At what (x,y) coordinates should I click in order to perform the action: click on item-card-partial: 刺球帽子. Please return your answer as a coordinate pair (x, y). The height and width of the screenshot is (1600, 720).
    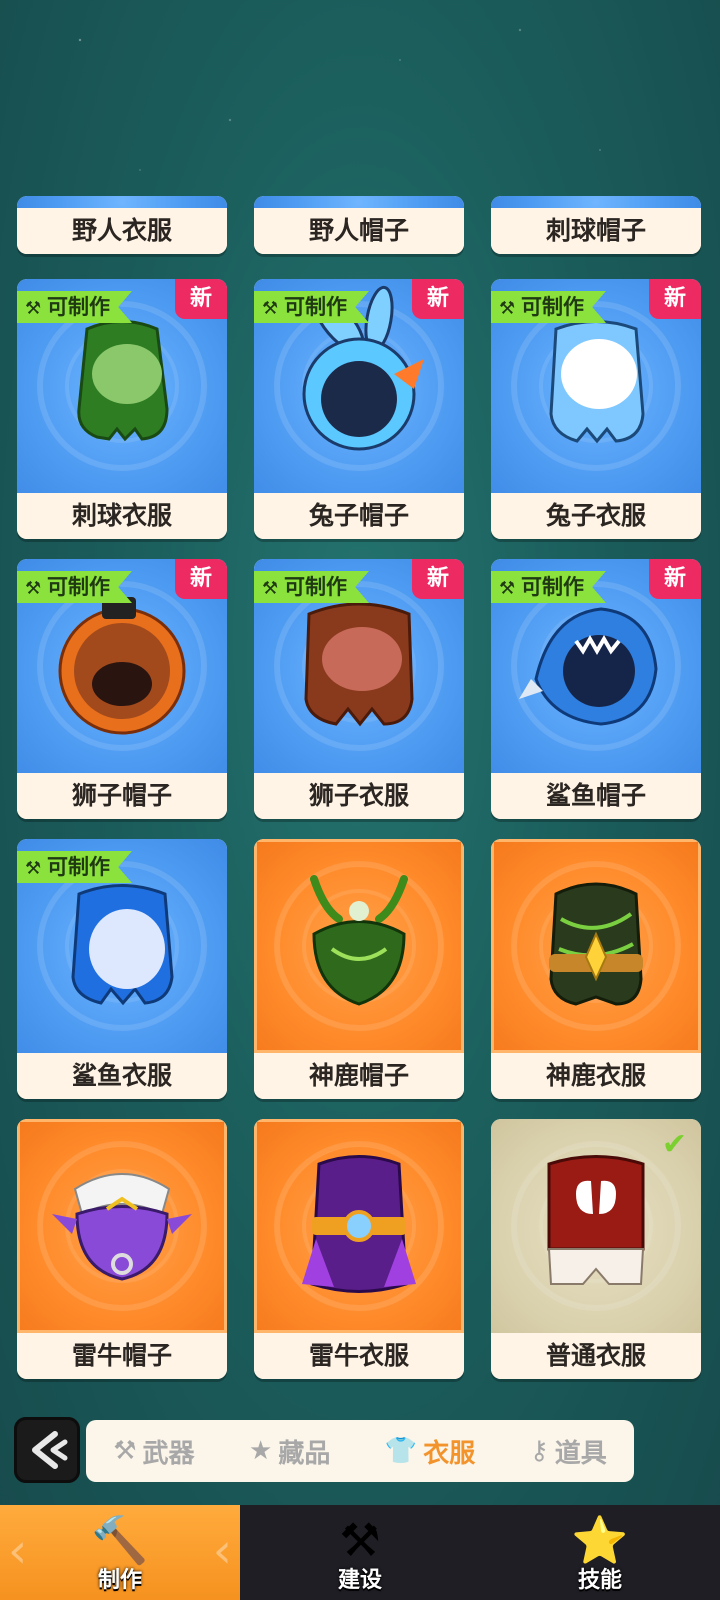
    Looking at the image, I should click on (596, 225).